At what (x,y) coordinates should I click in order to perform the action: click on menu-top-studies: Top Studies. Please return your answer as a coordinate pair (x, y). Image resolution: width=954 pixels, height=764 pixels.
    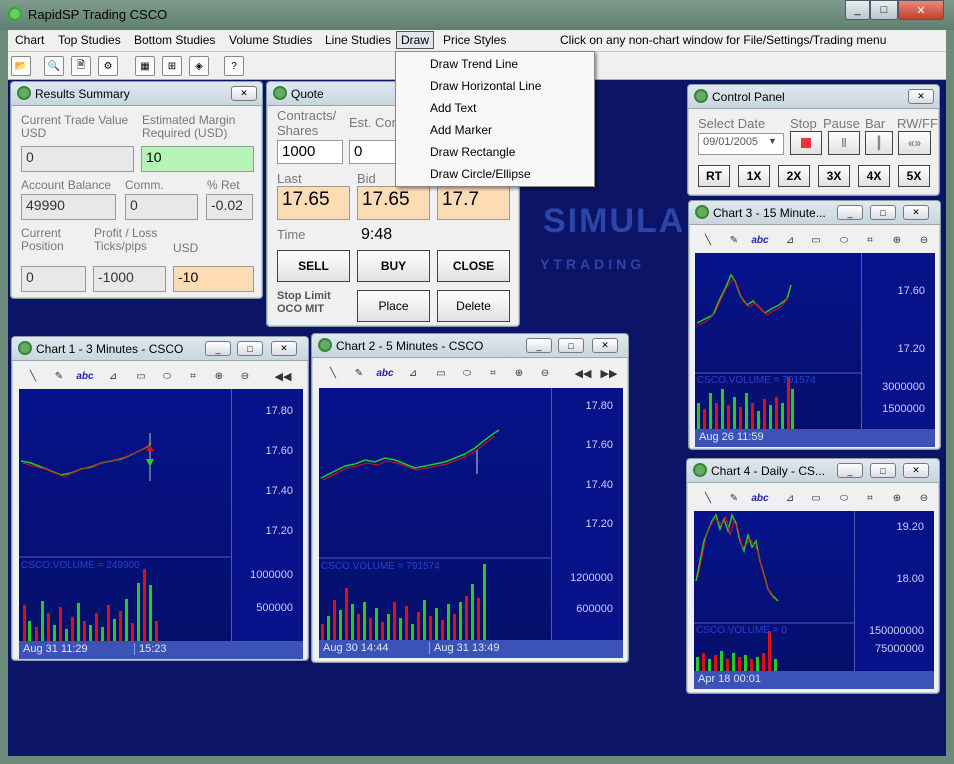
    Looking at the image, I should click on (89, 40).